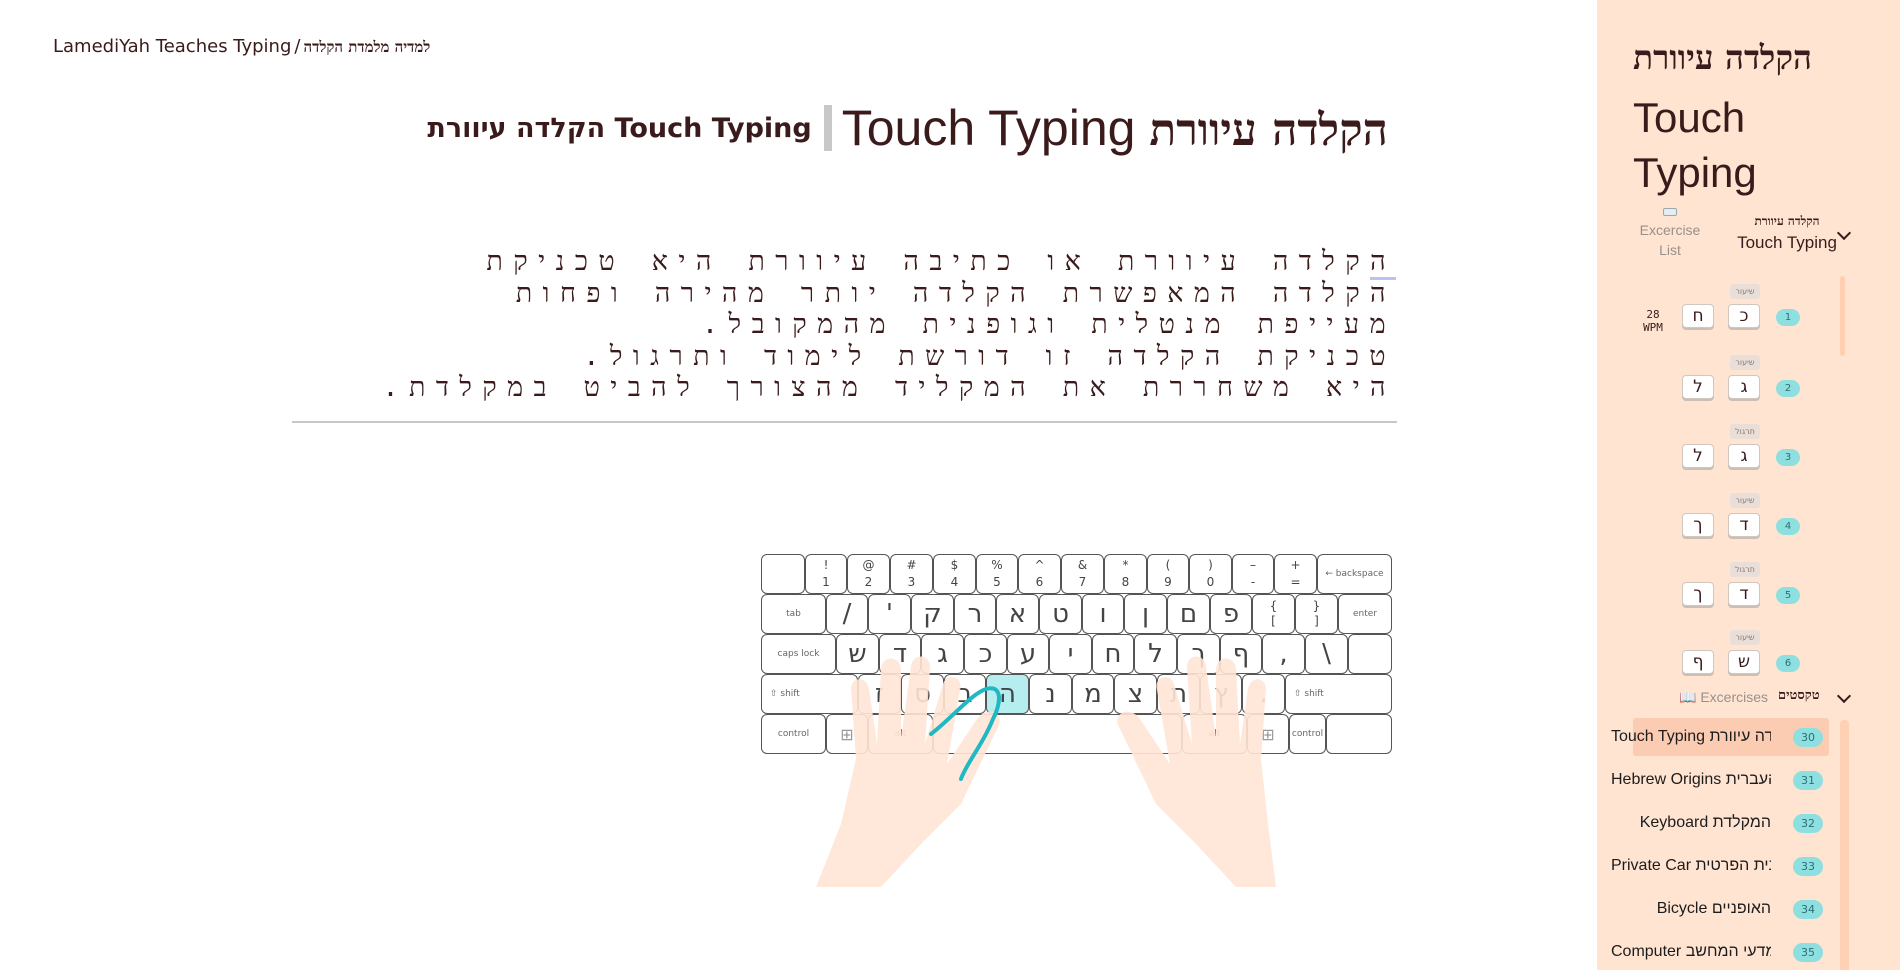  What do you see at coordinates (1057, 734) in the screenshot?
I see `key-space` at bounding box center [1057, 734].